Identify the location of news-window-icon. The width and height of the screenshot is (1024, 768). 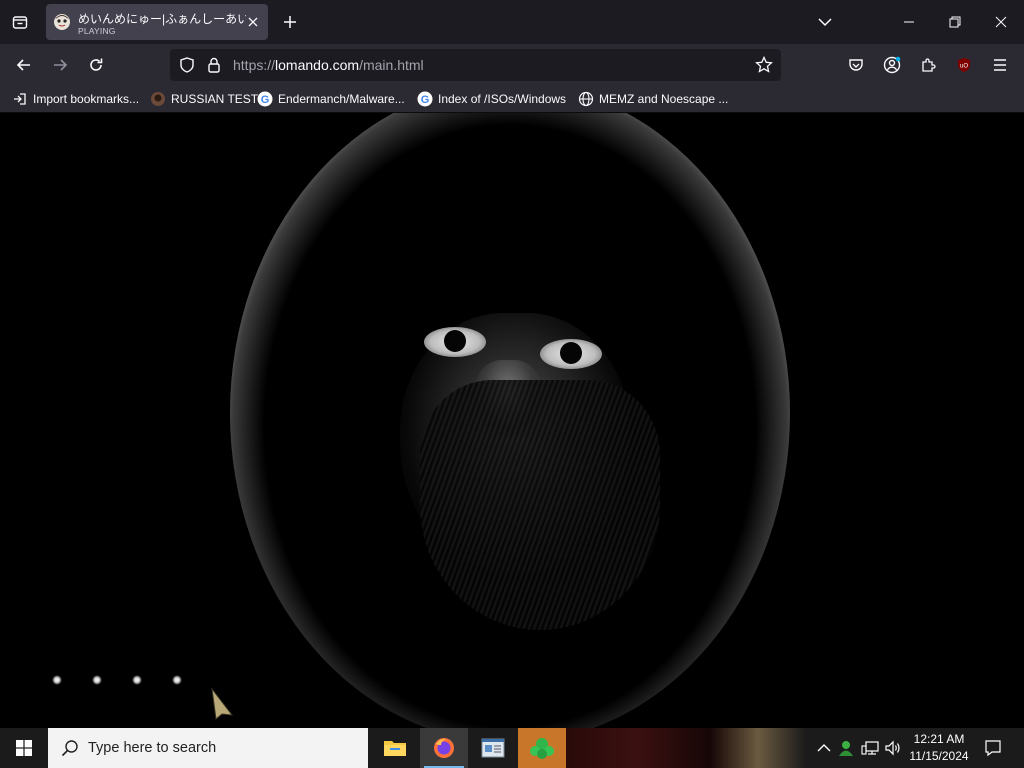
(493, 748).